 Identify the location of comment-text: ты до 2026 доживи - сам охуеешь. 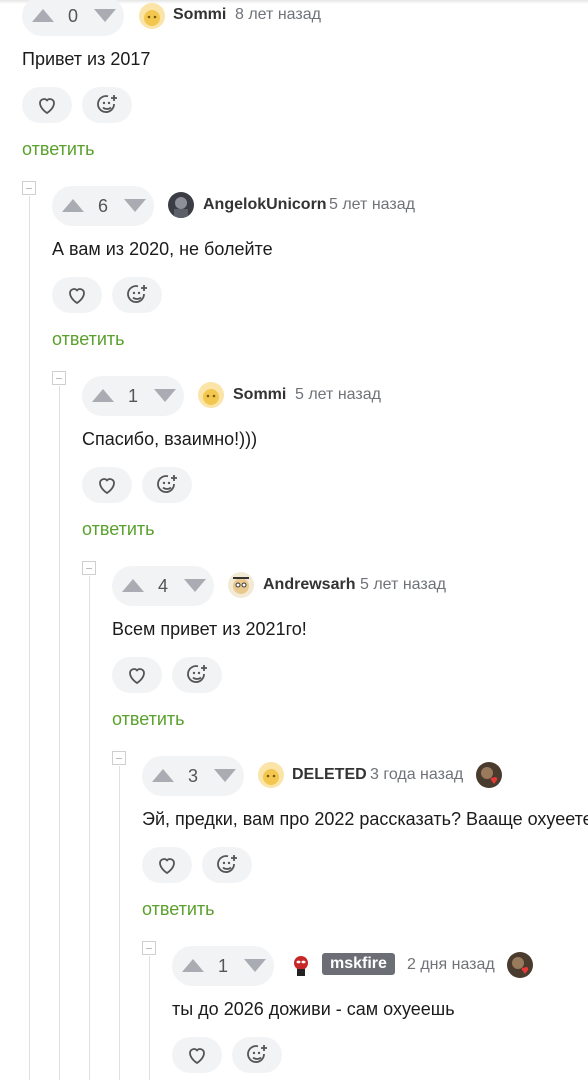
(313, 1009).